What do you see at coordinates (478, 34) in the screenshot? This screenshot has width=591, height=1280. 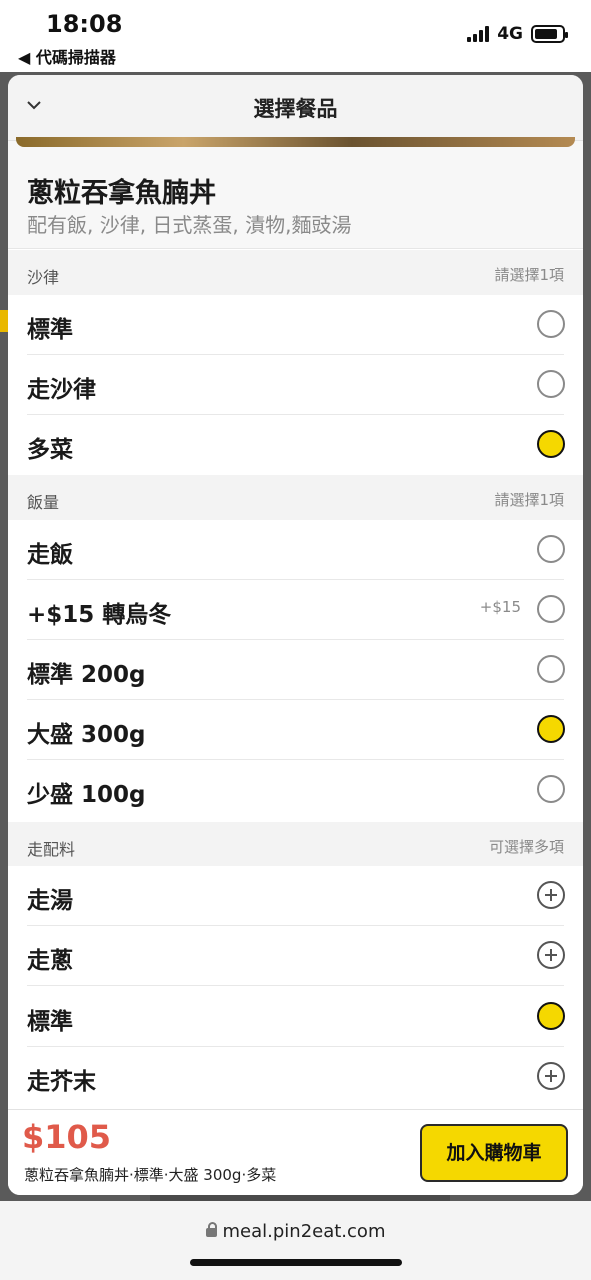 I see `signal-icon` at bounding box center [478, 34].